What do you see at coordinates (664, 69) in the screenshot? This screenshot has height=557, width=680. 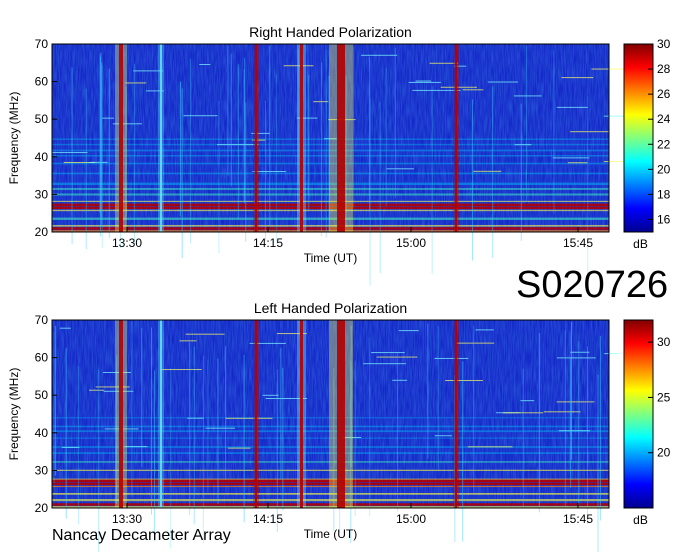 I see `colorbar-tick-label: 28` at bounding box center [664, 69].